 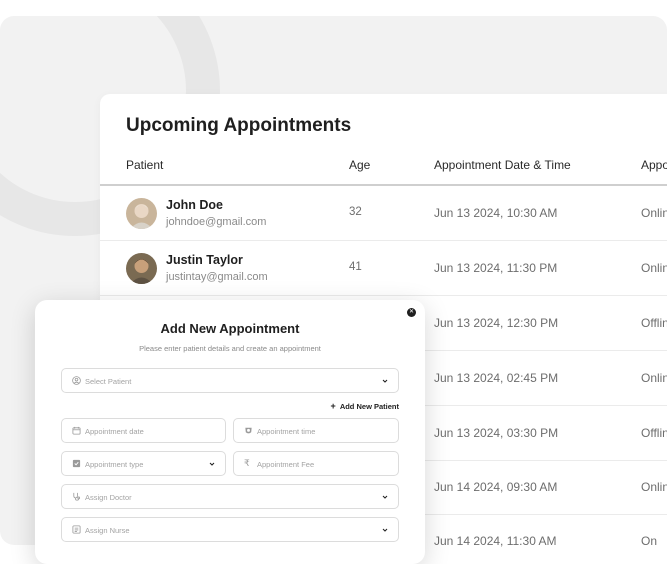 I want to click on select-patient-dropdown: Select Patient, so click(x=230, y=380).